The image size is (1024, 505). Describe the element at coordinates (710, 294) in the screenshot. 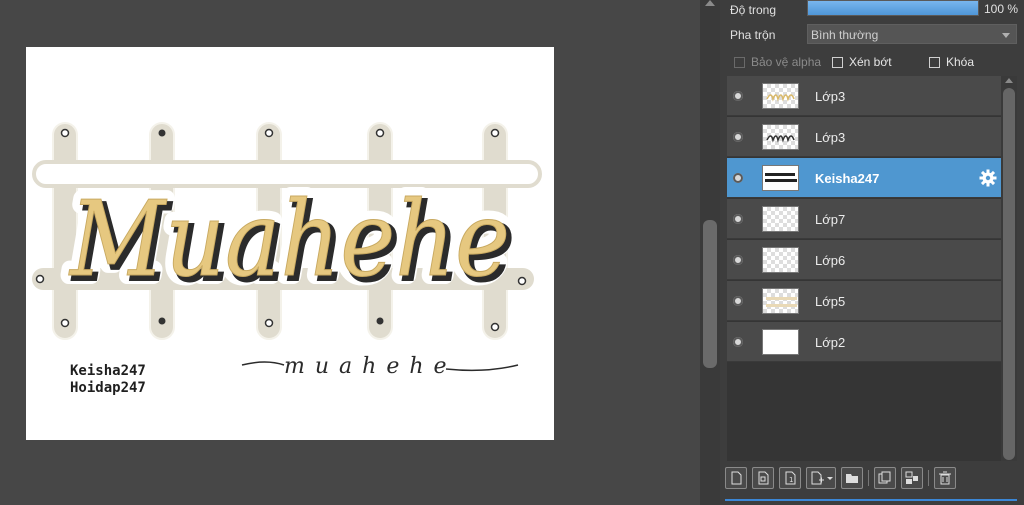

I see `canvas-scroll-thumb` at that location.